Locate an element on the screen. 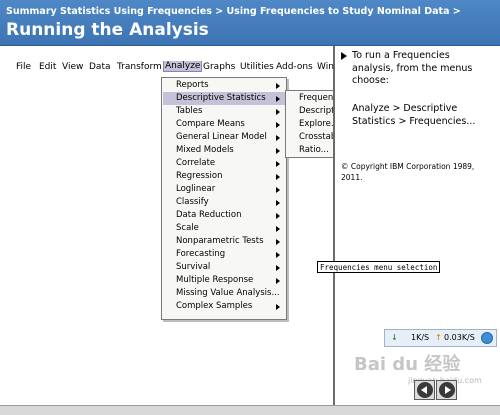  bottom-bar is located at coordinates (250, 410).